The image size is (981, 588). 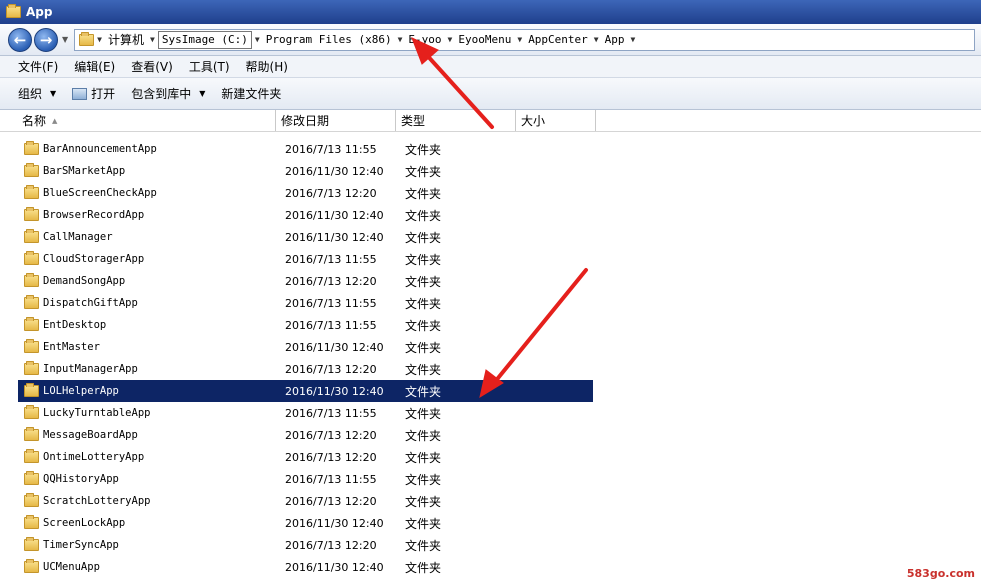 What do you see at coordinates (81, 391) in the screenshot?
I see `file-name: LOLHelperApp` at bounding box center [81, 391].